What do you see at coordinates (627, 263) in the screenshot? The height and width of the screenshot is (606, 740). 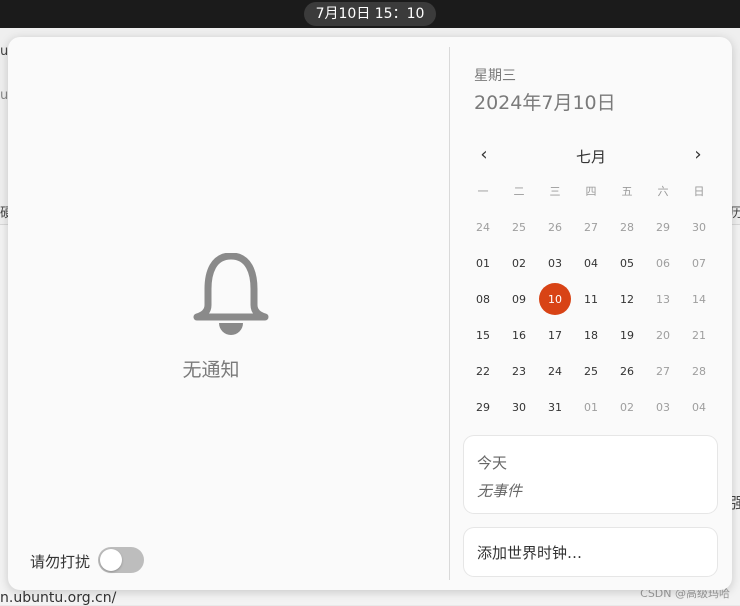 I see `calendar-day: 05` at bounding box center [627, 263].